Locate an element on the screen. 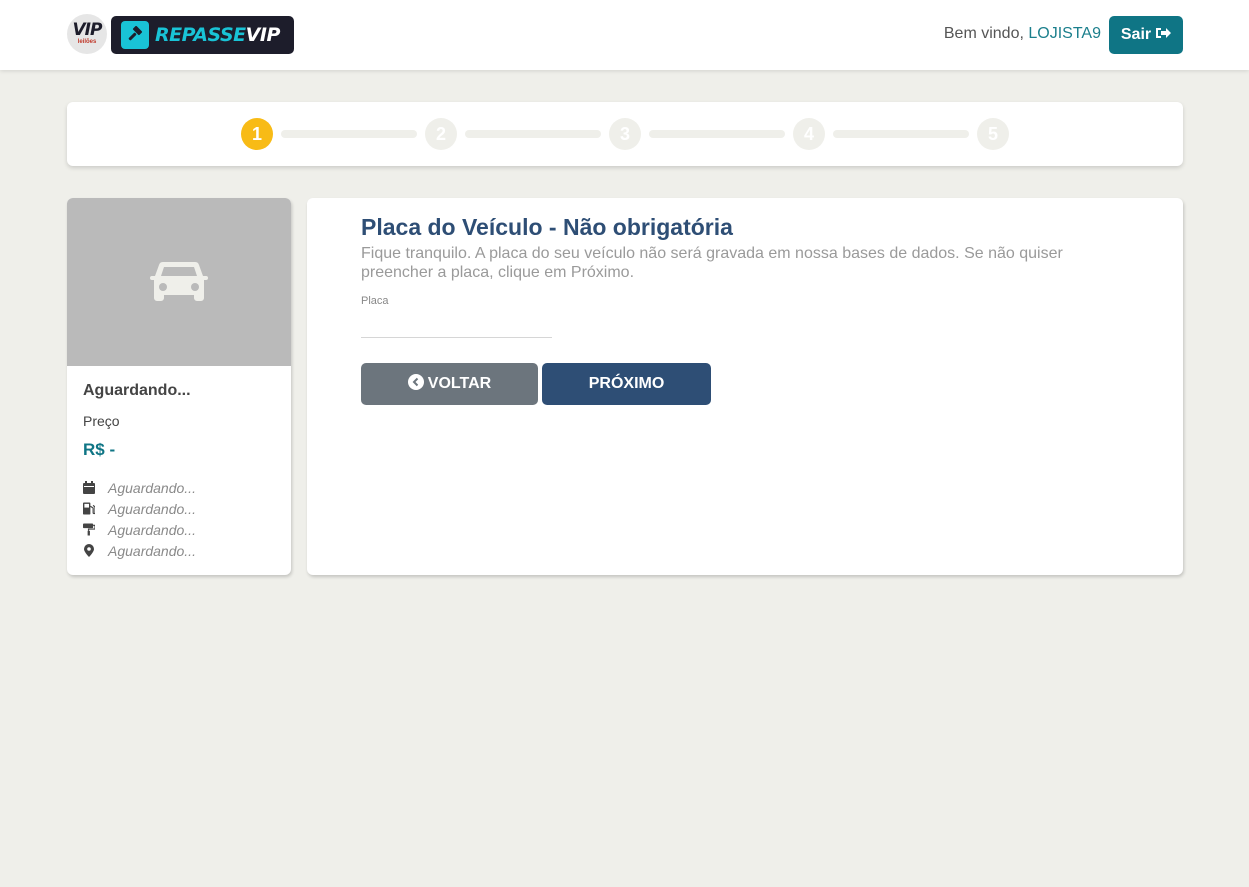  plate-field-label: Placa is located at coordinates (375, 301).